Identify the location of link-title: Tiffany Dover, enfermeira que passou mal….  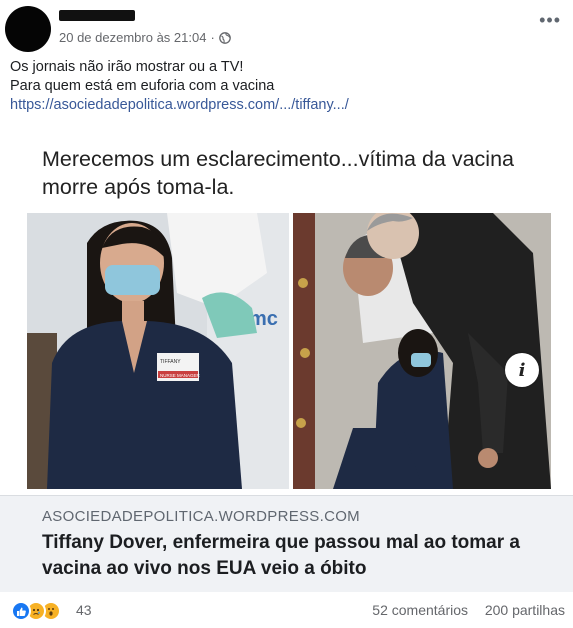
(292, 556).